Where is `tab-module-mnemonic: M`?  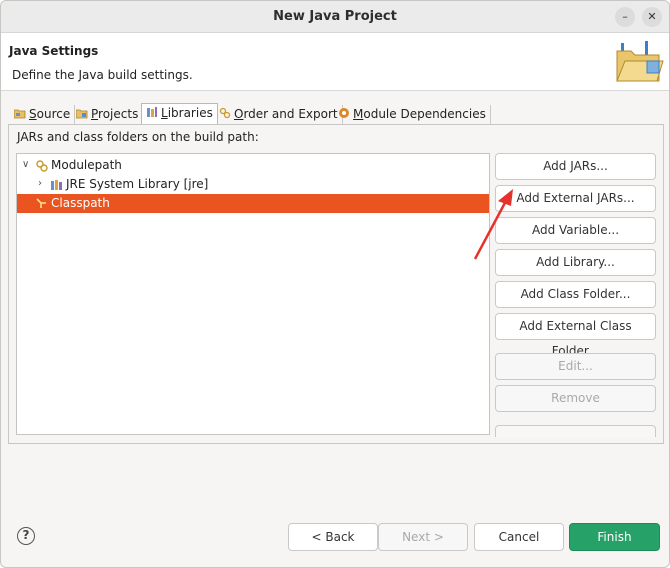 tab-module-mnemonic: M is located at coordinates (358, 114).